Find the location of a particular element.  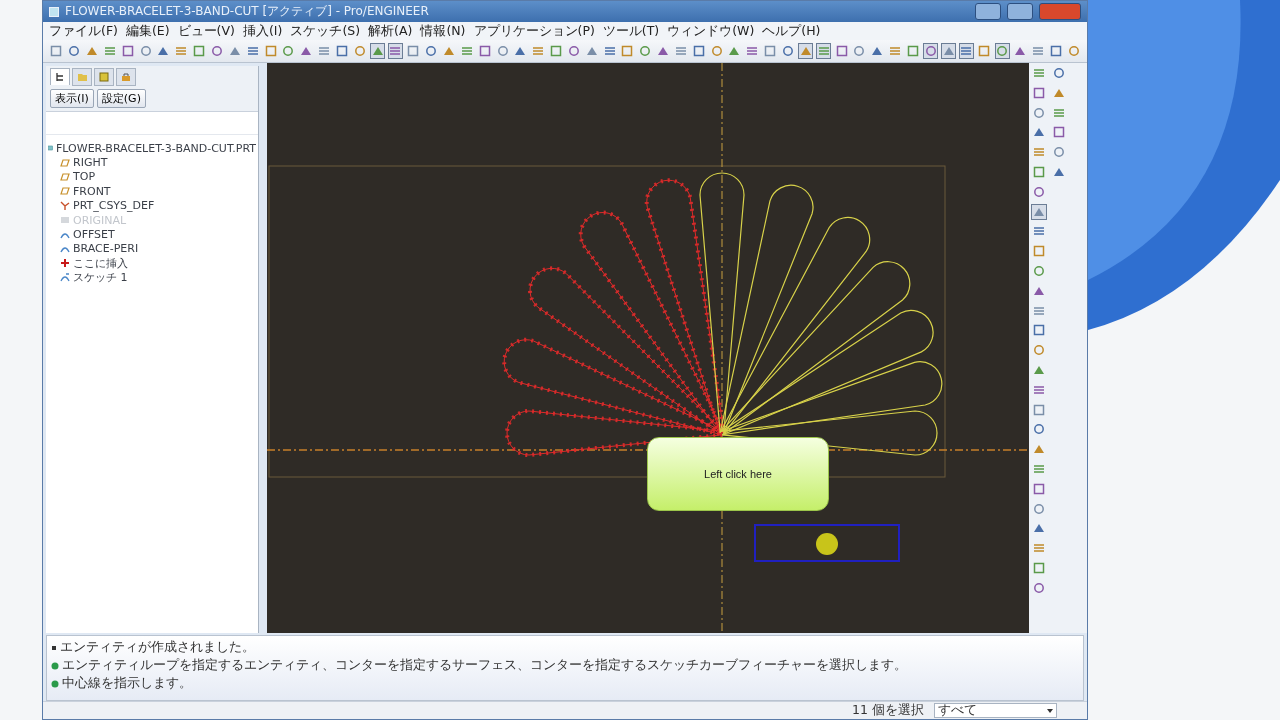

menu-item: スケッチ(S) is located at coordinates (325, 31).